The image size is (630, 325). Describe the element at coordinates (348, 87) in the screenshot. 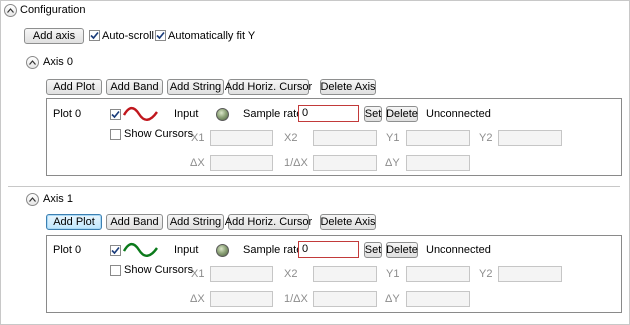

I see `axis-0-delete-axis-button: Delete Axis` at that location.